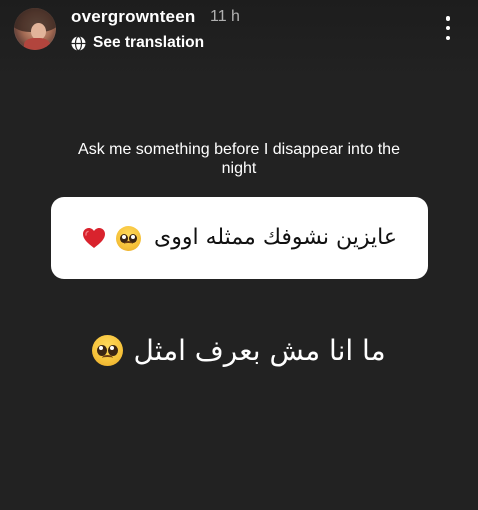 The image size is (478, 510). Describe the element at coordinates (35, 29) in the screenshot. I see `avatar` at that location.